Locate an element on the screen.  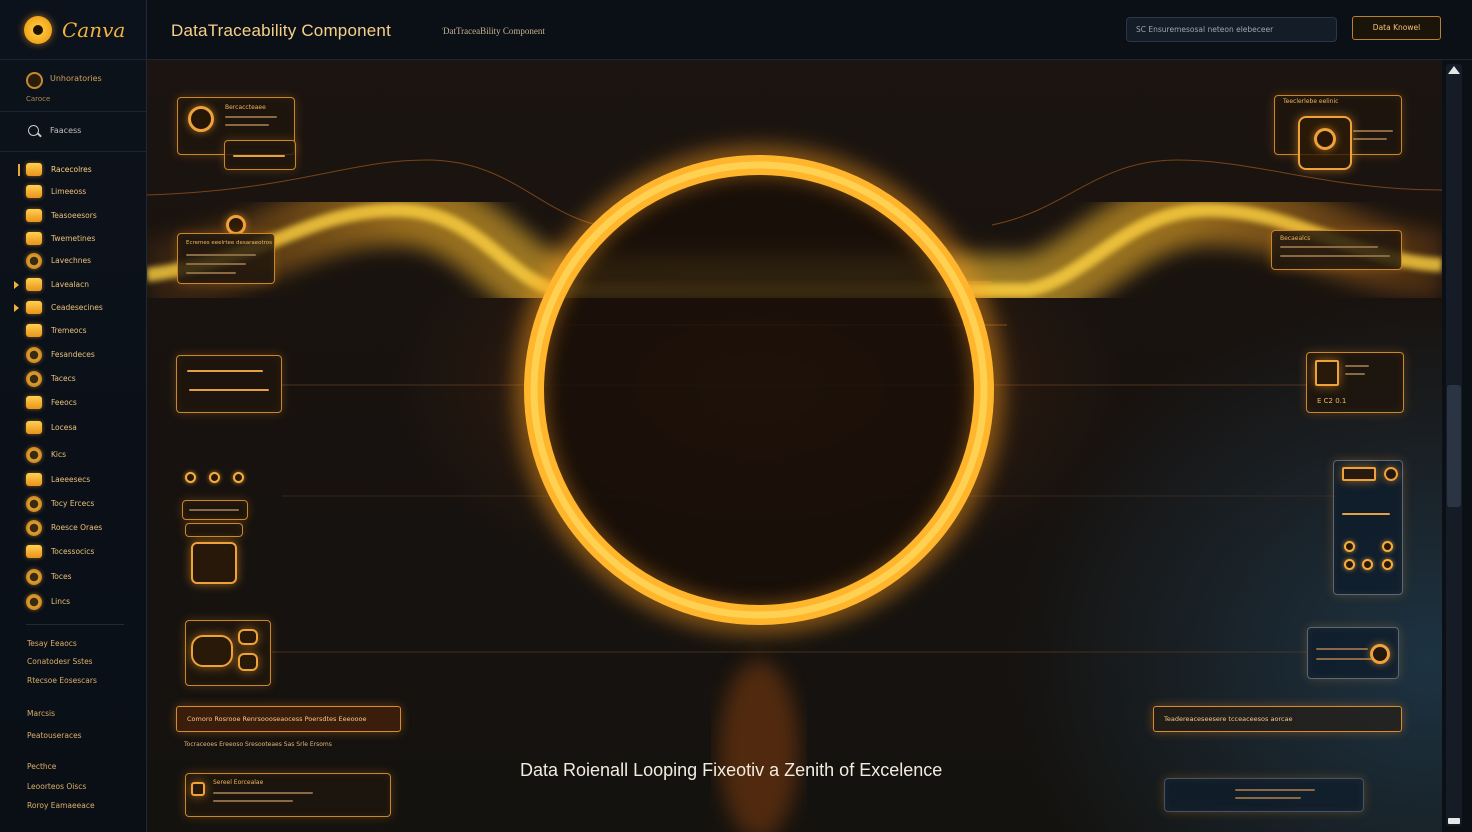
sidebar-item: Kics is located at coordinates (73, 455).